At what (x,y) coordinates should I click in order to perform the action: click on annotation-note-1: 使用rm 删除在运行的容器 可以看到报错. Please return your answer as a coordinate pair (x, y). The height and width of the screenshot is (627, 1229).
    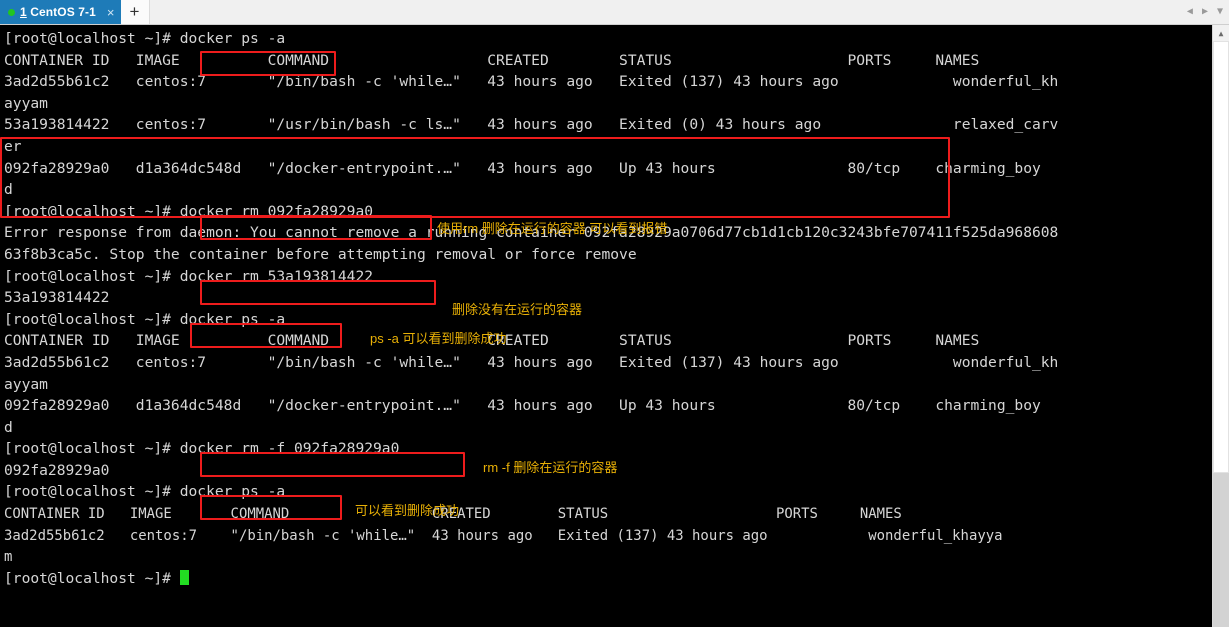
    Looking at the image, I should click on (552, 228).